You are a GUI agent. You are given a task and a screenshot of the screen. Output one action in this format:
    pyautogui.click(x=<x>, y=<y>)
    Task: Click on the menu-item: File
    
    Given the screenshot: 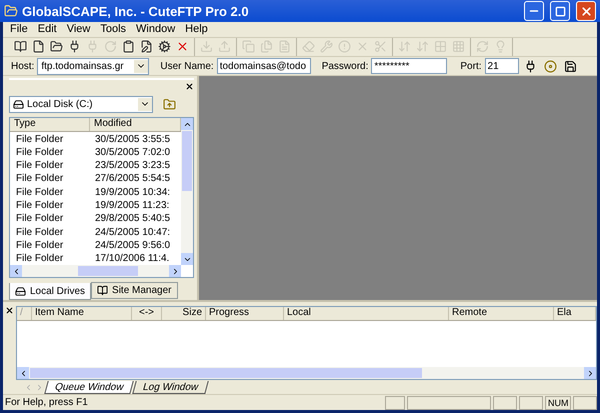 What is the action you would take?
    pyautogui.click(x=19, y=29)
    